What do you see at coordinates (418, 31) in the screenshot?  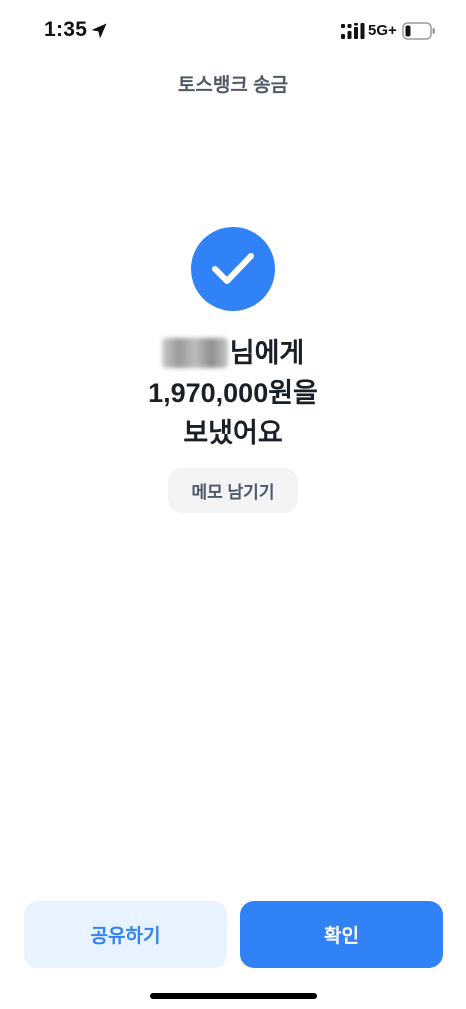 I see `battery-low-icon` at bounding box center [418, 31].